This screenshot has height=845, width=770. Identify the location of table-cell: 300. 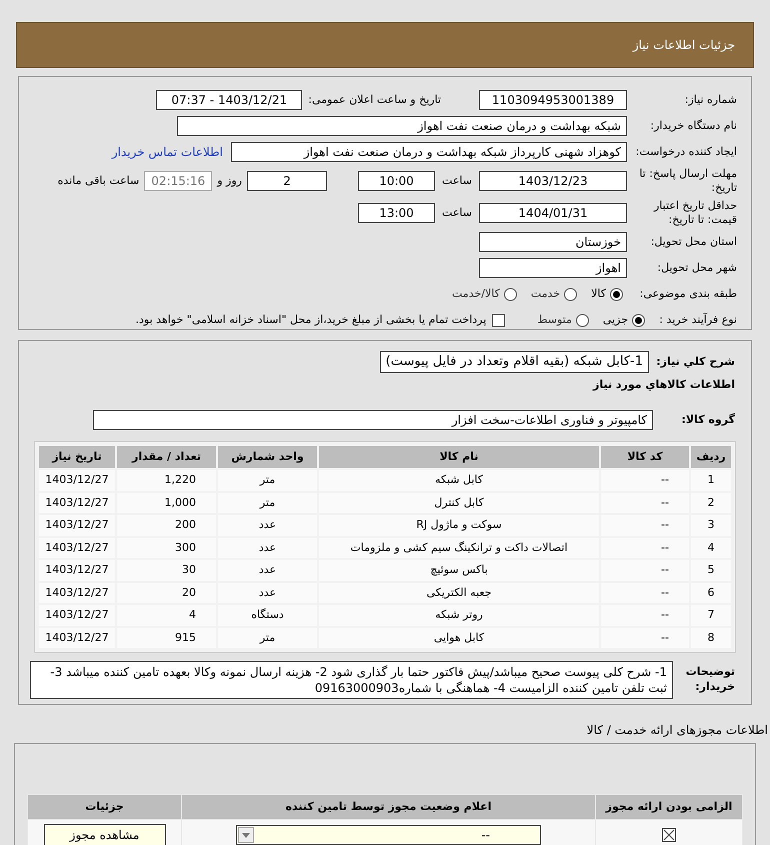
(166, 548).